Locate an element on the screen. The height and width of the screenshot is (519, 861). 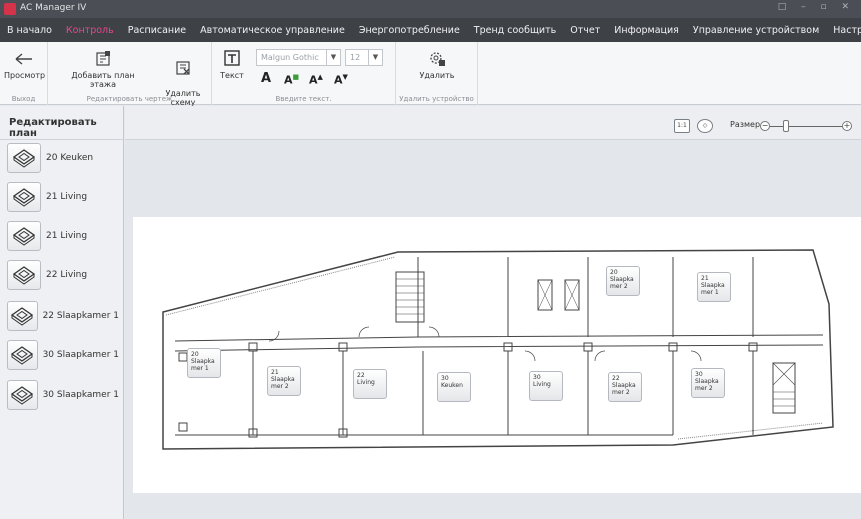
app-title: AC Manager IV is located at coordinates (53, 8).